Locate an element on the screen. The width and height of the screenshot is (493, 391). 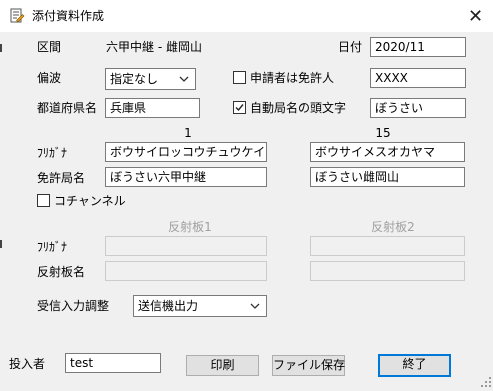
furigana-label: ﾌﾘｶﾞﾅ is located at coordinates (52, 153).